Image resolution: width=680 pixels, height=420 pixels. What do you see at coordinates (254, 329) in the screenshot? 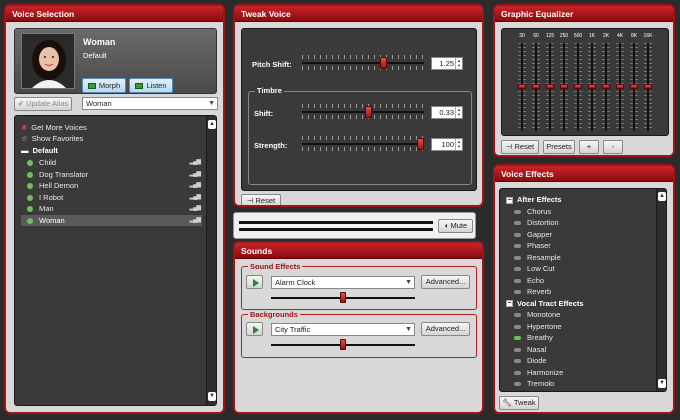
I see `backgrounds-play-button` at bounding box center [254, 329].